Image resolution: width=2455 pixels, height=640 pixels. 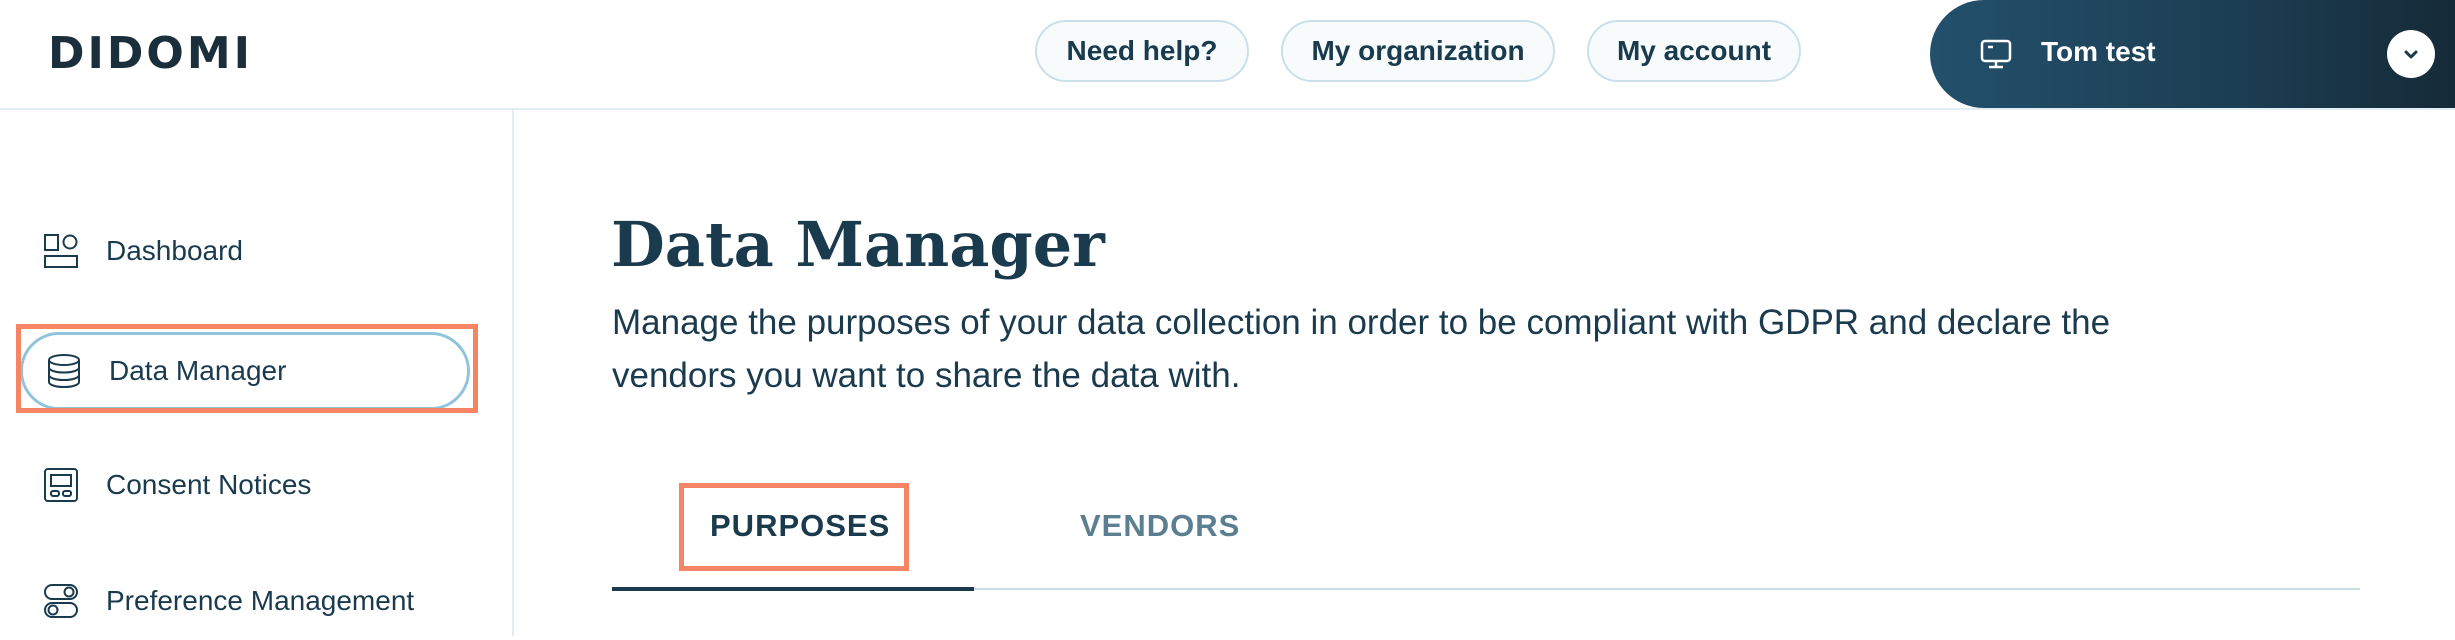 I want to click on my-account-button: My account, so click(x=1694, y=51).